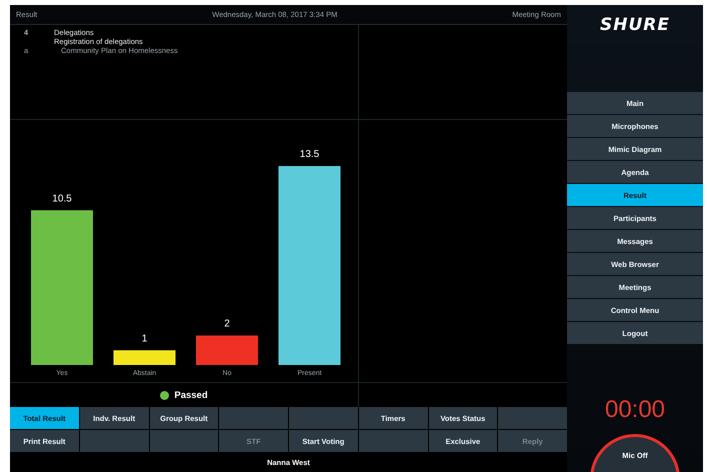  Describe the element at coordinates (227, 324) in the screenshot. I see `value-label: 2` at that location.